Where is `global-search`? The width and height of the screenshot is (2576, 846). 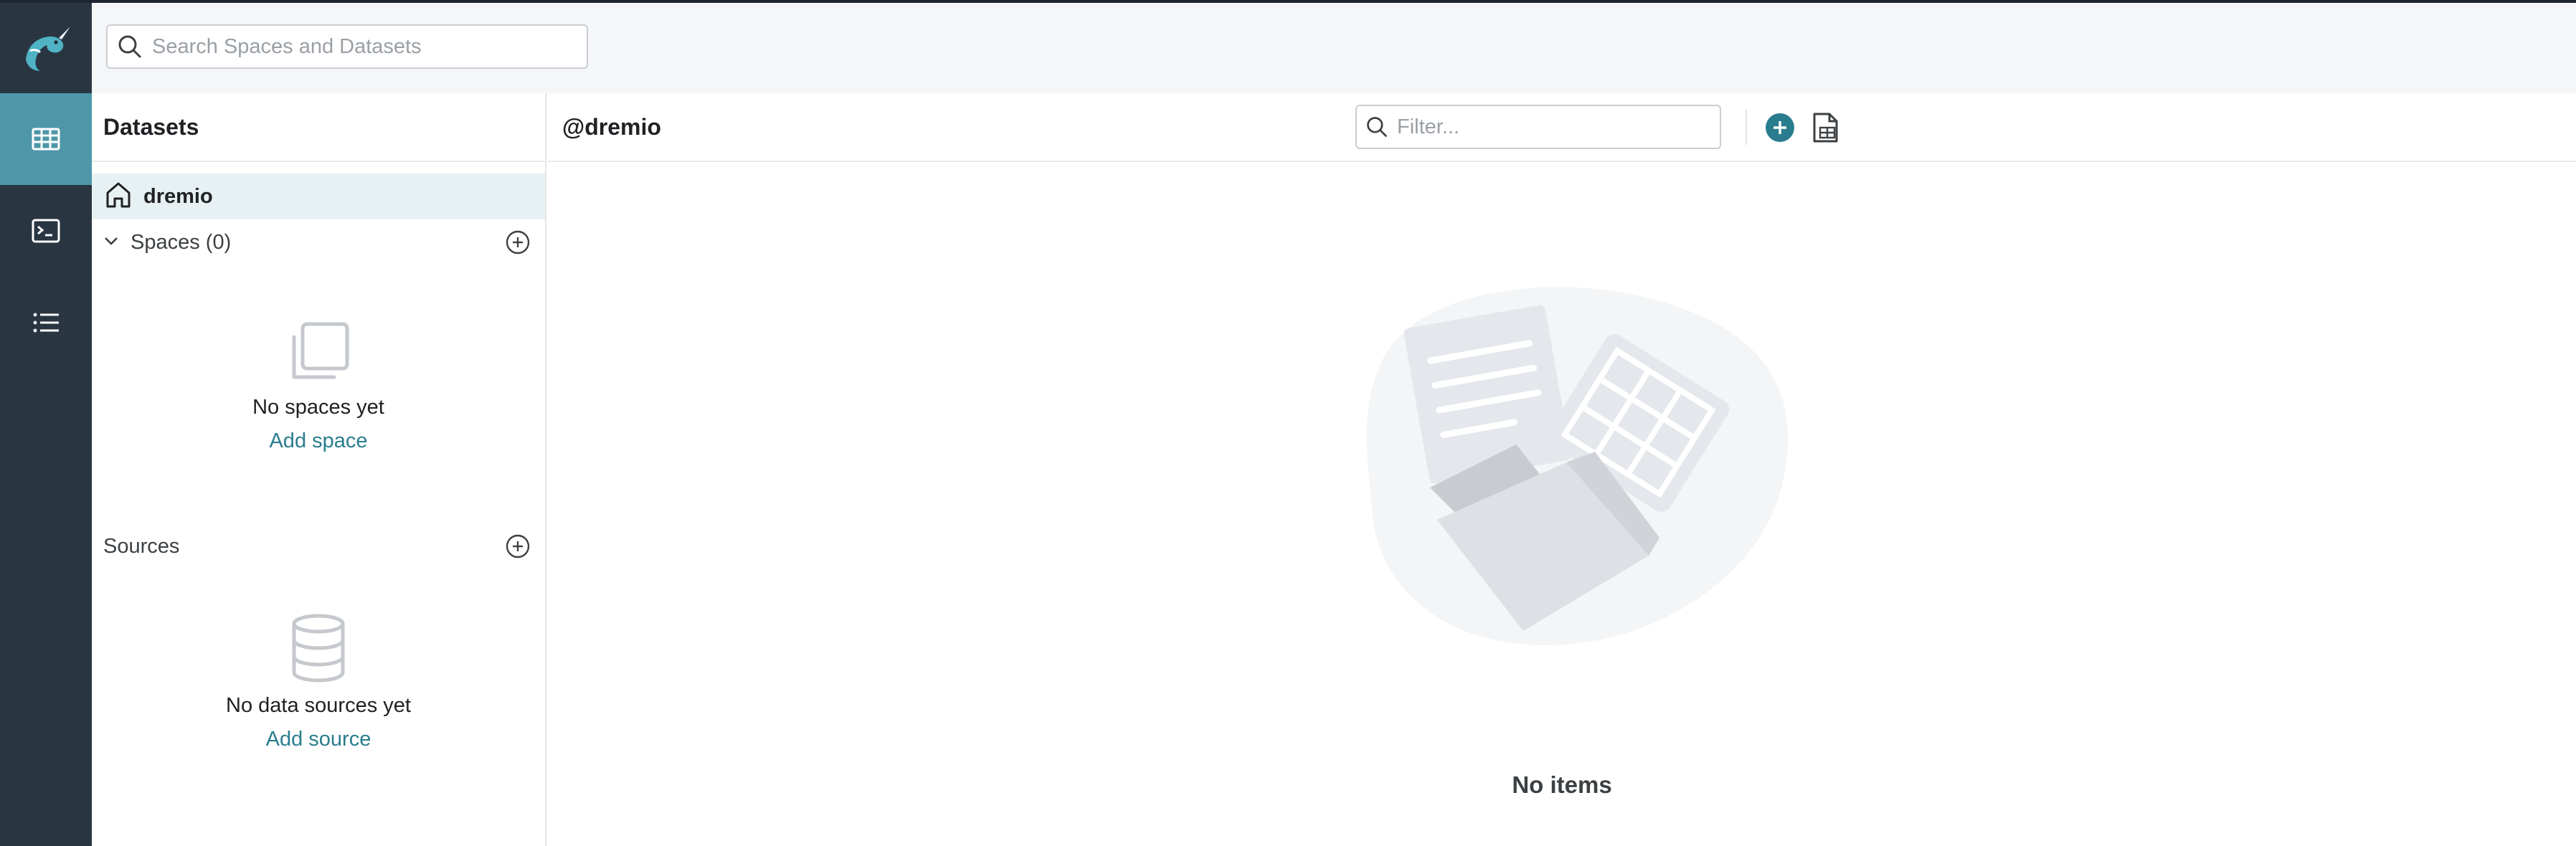 global-search is located at coordinates (347, 46).